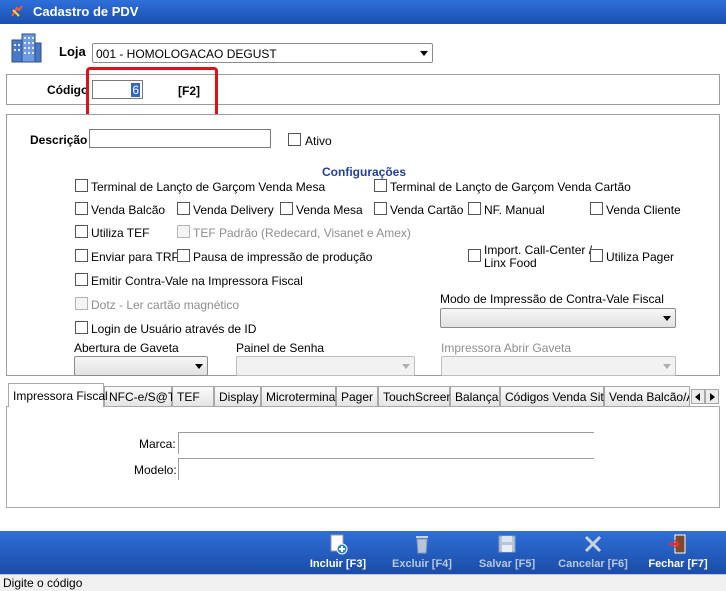  I want to click on abertura-gaveta-label: Abertura de Gaveta, so click(126, 348).